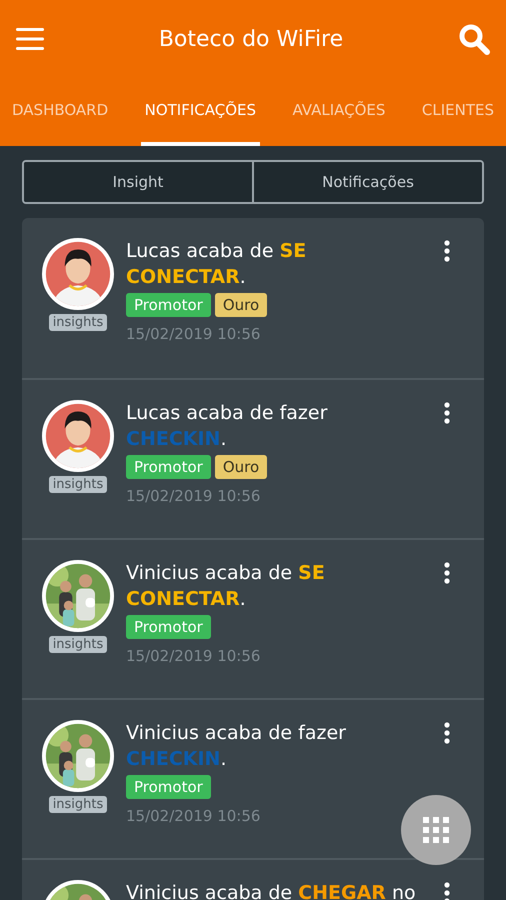  Describe the element at coordinates (436, 830) in the screenshot. I see `grid-icon` at that location.